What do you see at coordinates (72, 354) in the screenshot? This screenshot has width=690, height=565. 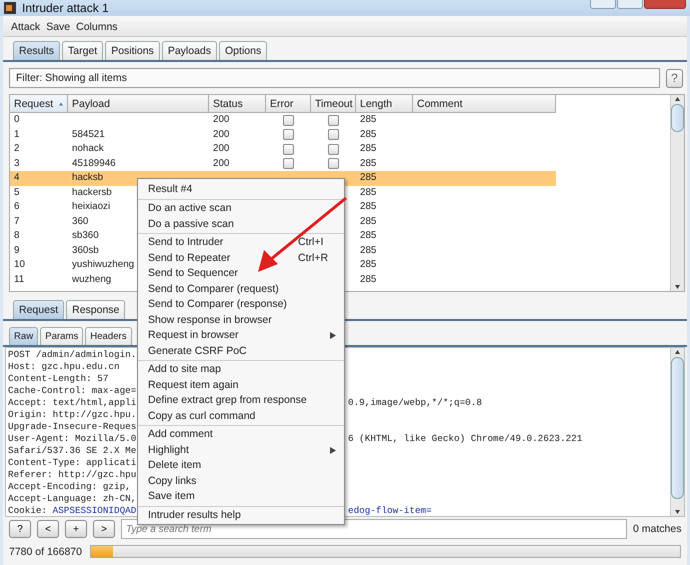 I see `request-line: POST /admin/adminlogin.` at bounding box center [72, 354].